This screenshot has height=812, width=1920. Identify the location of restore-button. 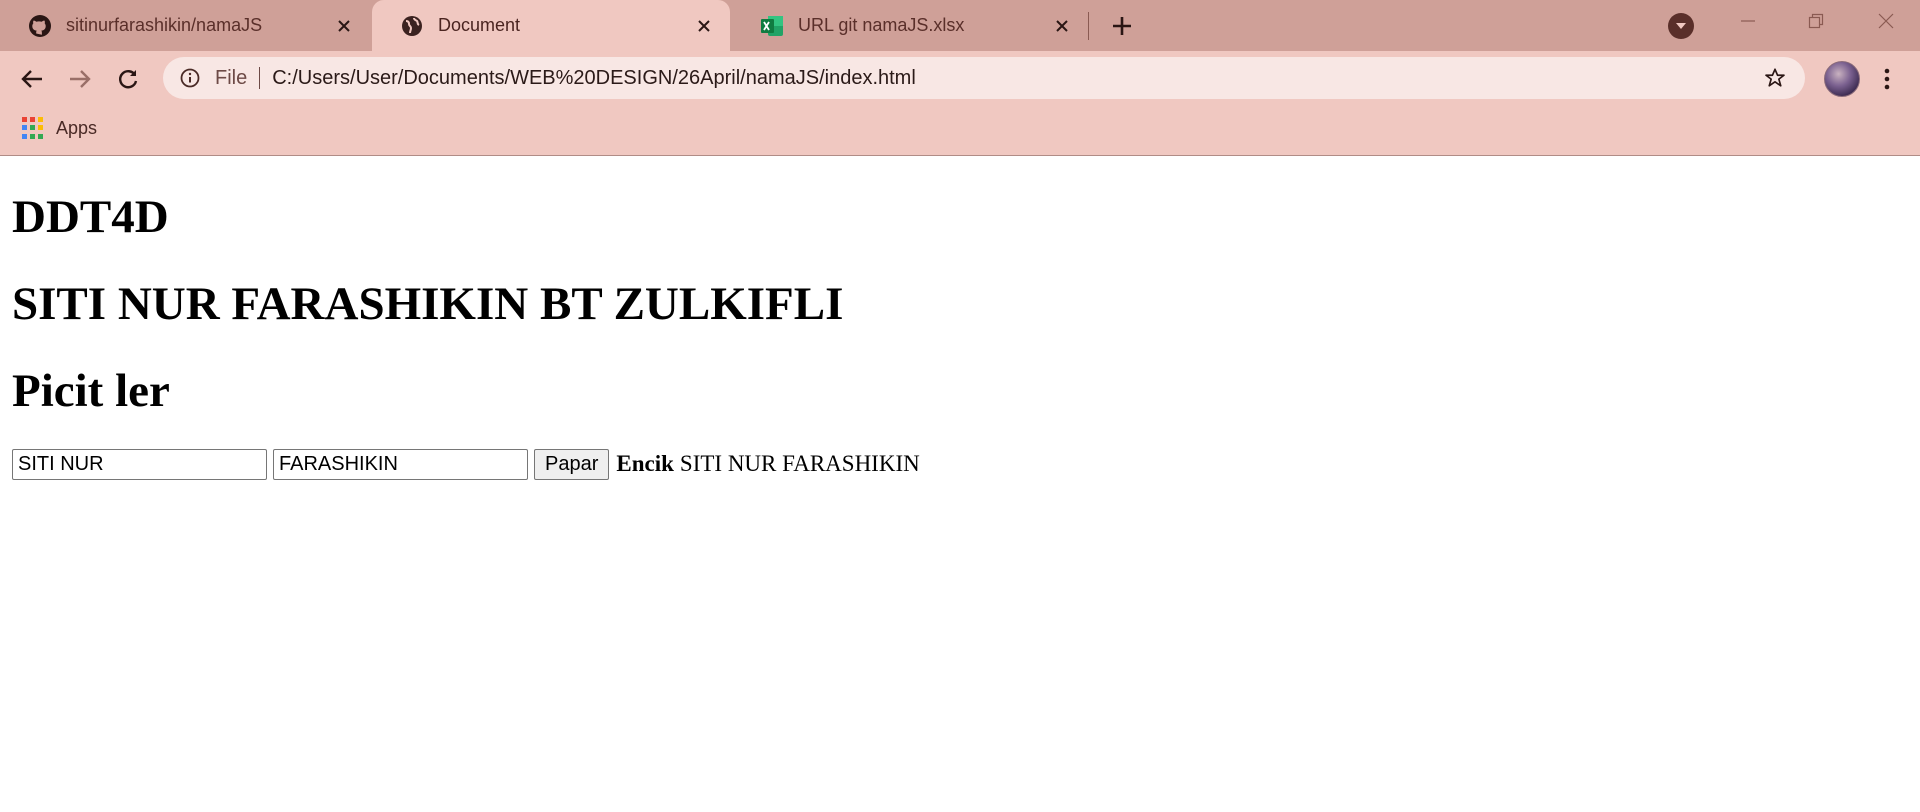
(1816, 21).